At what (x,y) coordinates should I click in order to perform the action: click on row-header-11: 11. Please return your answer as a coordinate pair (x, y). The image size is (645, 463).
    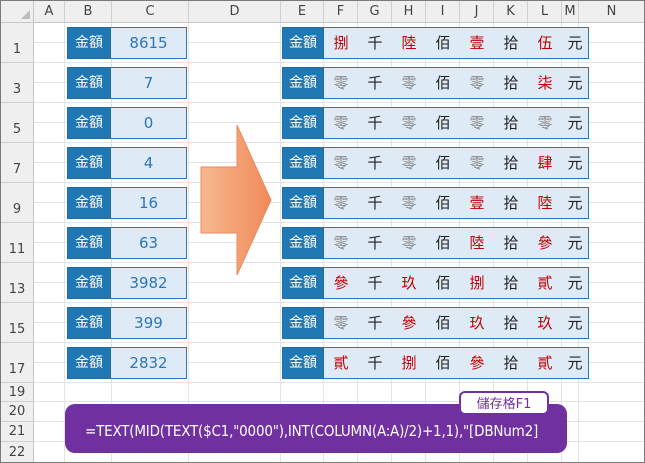
    Looking at the image, I should click on (17, 243).